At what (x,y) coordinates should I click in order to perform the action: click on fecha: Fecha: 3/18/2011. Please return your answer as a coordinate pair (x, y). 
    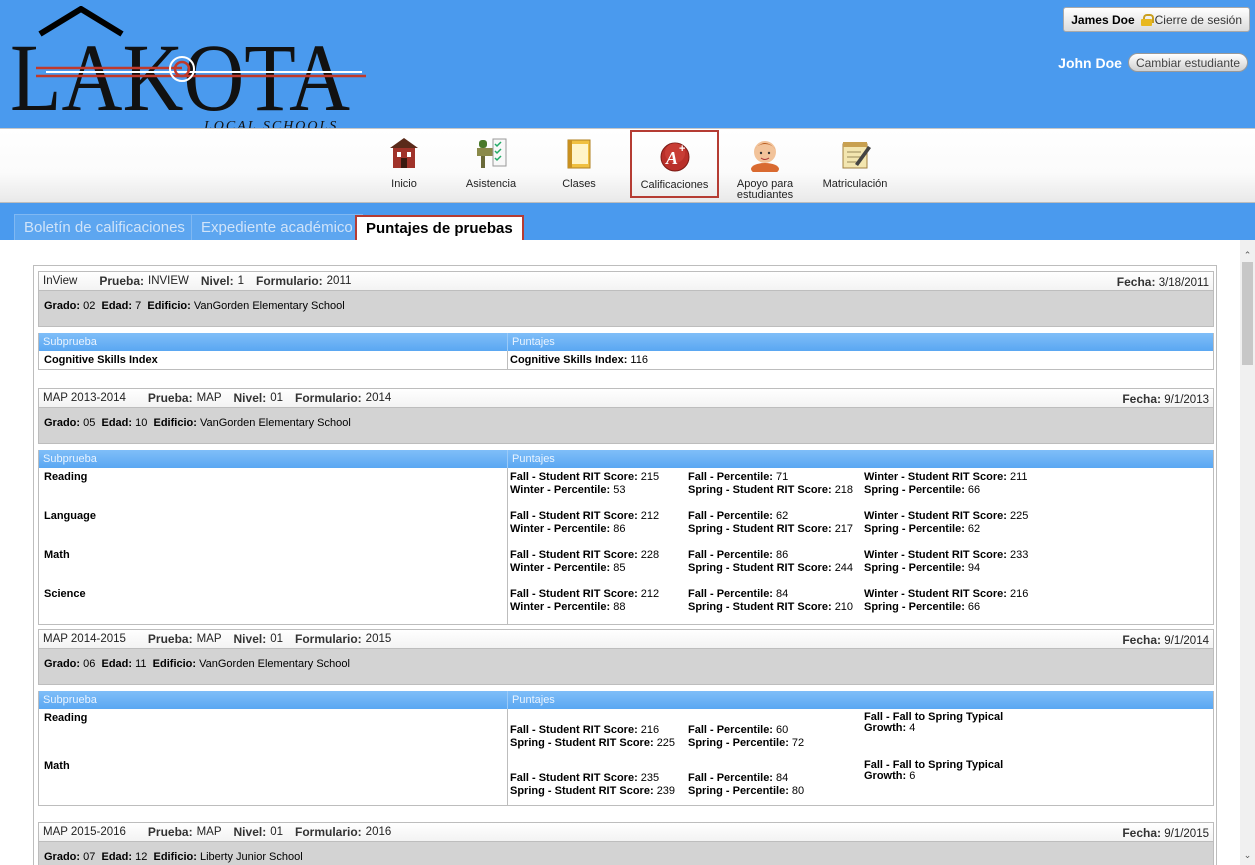
    Looking at the image, I should click on (1163, 282).